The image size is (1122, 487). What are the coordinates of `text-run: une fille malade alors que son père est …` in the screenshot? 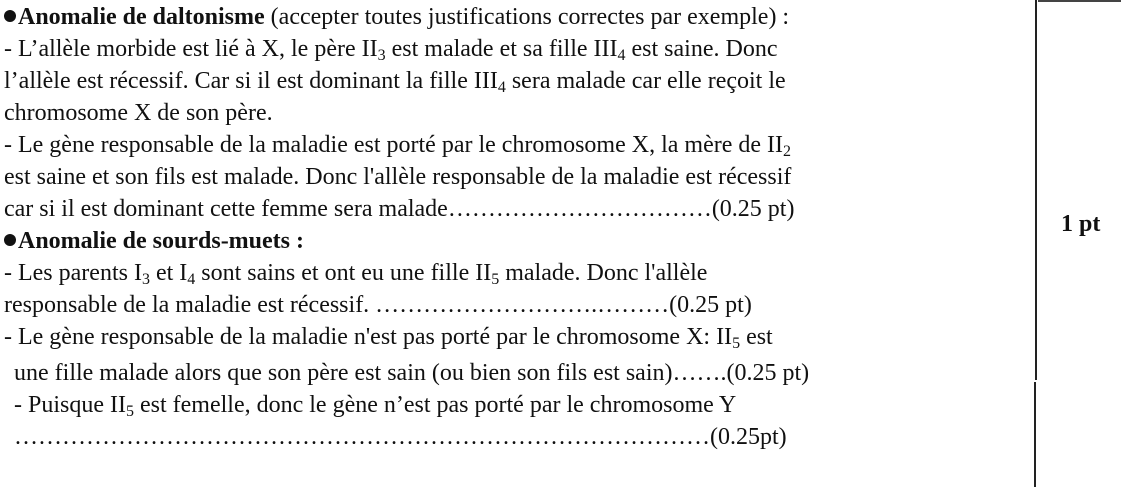 It's located at (412, 373).